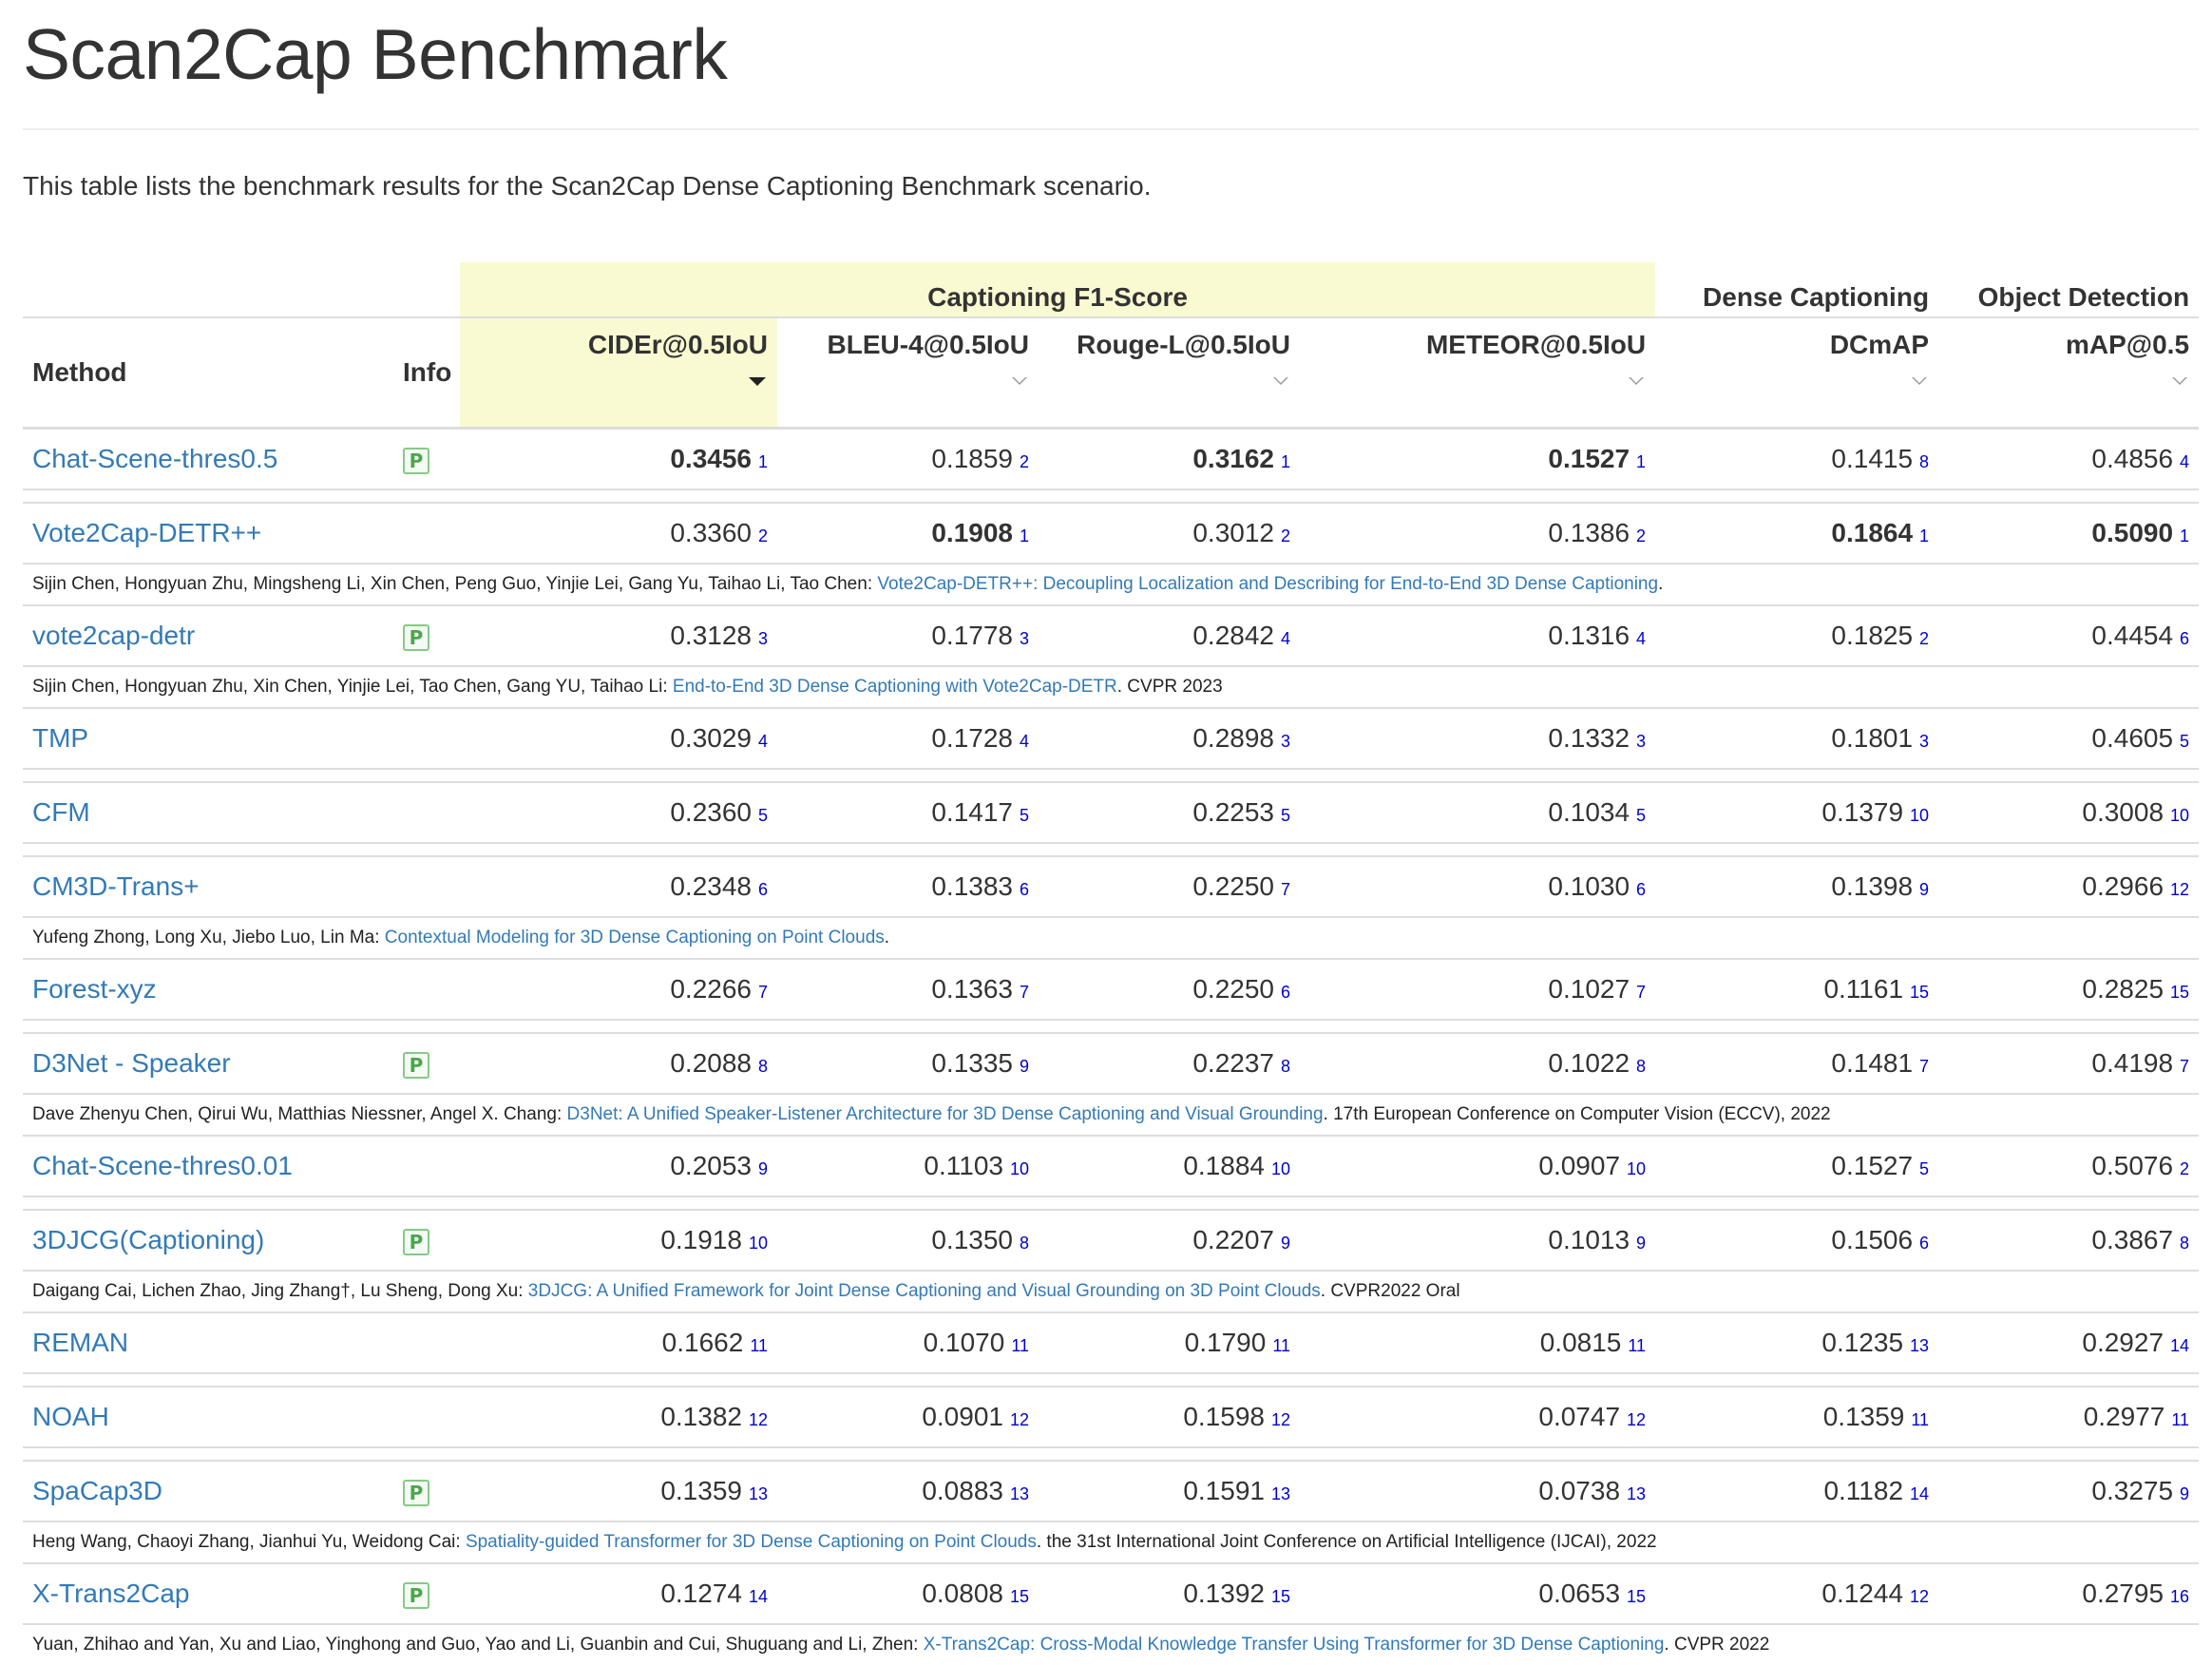 The width and height of the screenshot is (2212, 1665). Describe the element at coordinates (131, 1063) in the screenshot. I see `method-link: D3Net - Speaker` at that location.